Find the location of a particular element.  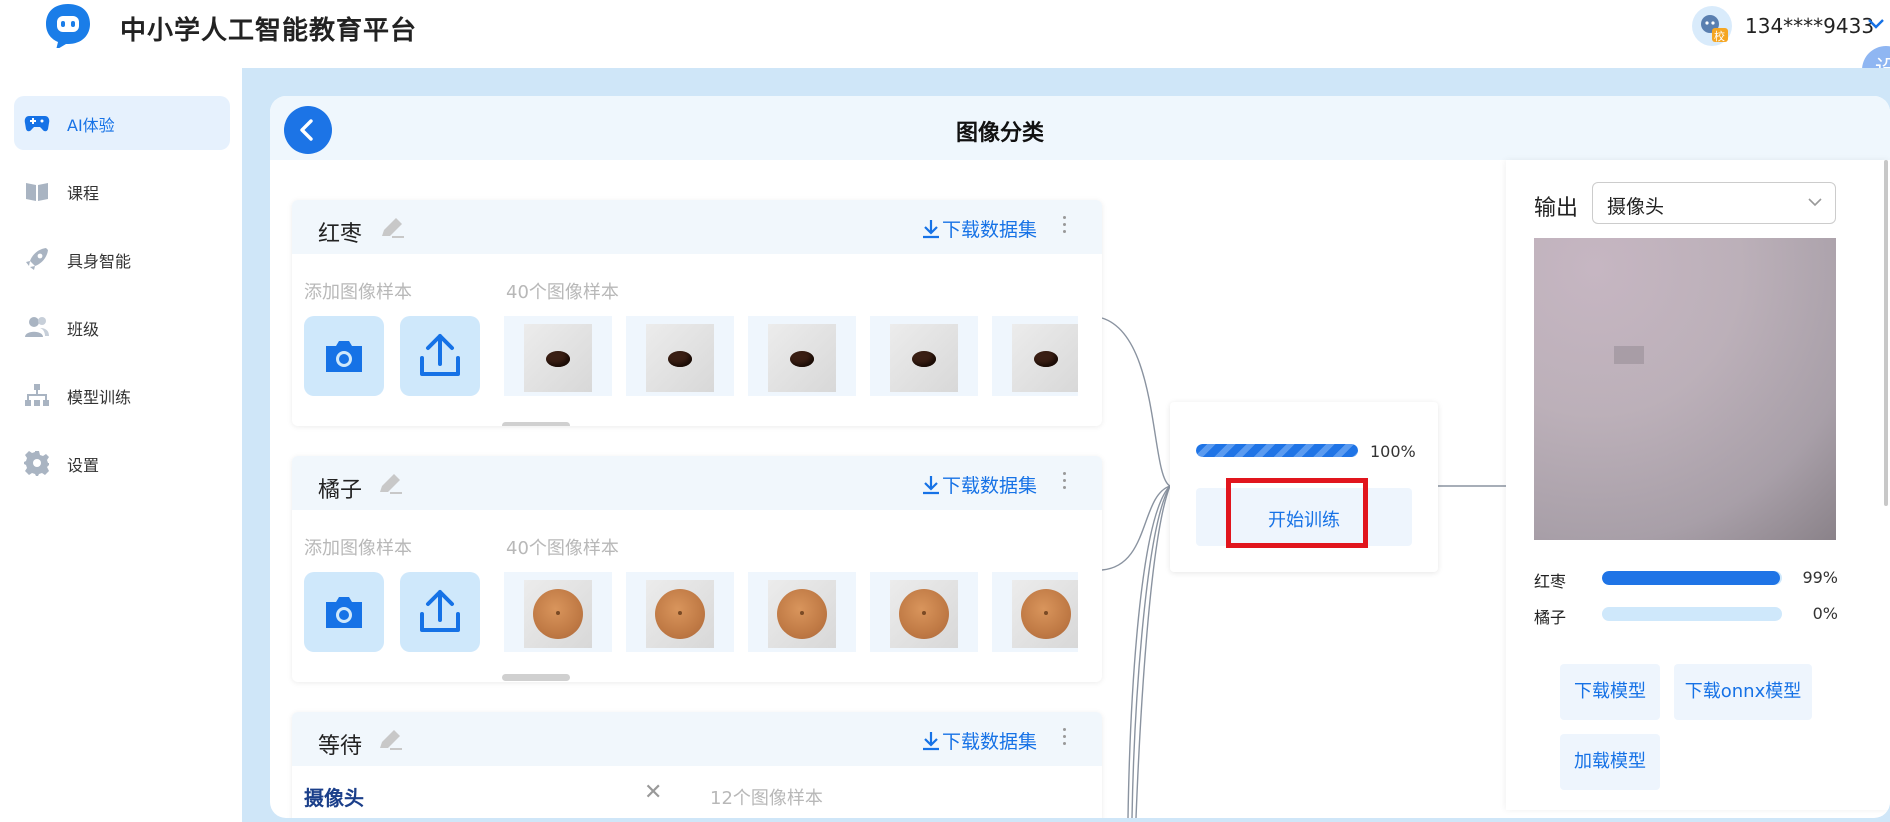

training-progress-label: 100% is located at coordinates (1393, 451).